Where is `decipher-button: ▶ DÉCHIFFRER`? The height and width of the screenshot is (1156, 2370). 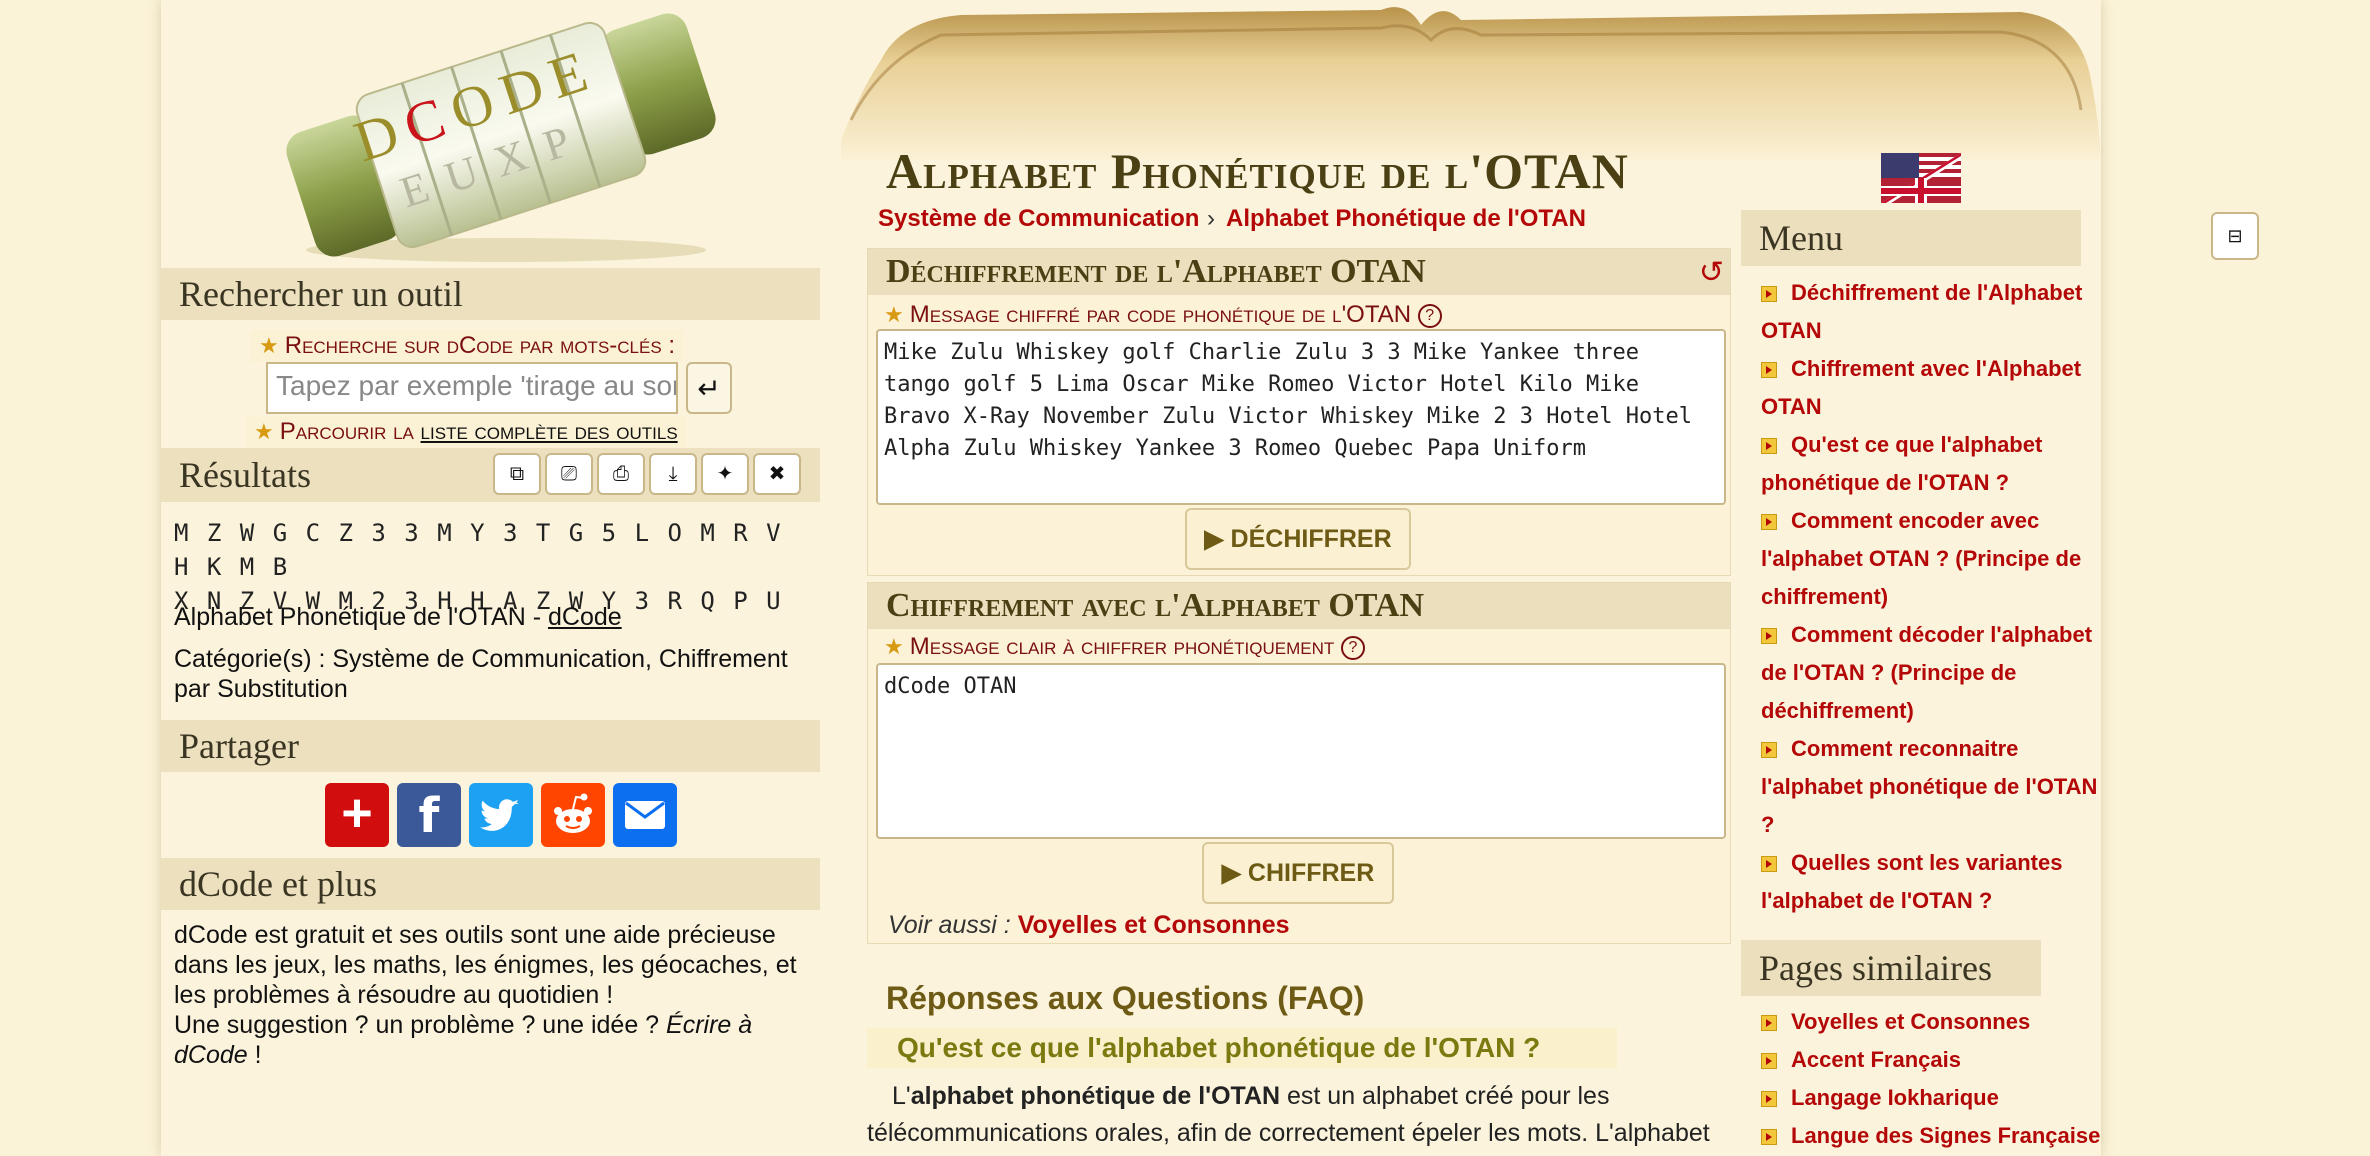 decipher-button: ▶ DÉCHIFFRER is located at coordinates (1298, 539).